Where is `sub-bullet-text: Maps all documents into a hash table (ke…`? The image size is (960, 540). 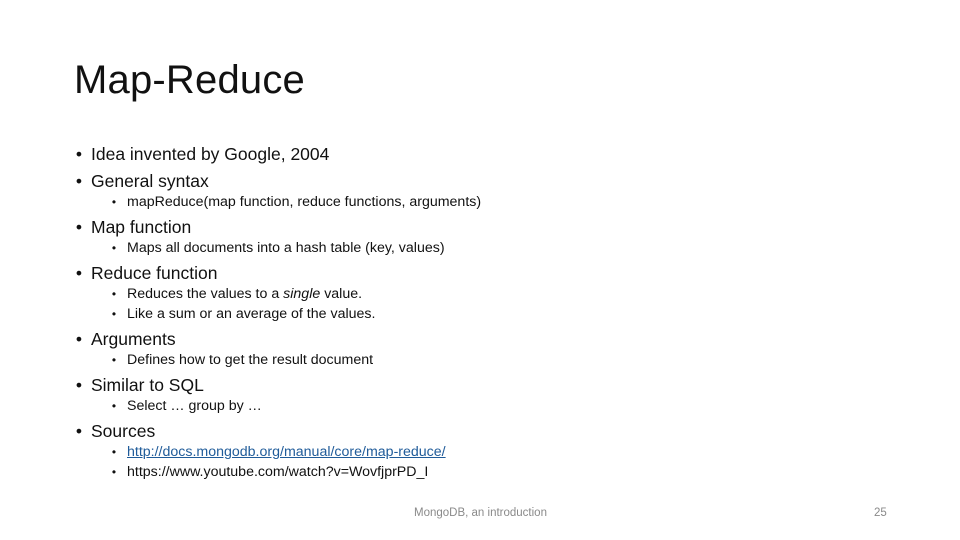 sub-bullet-text: Maps all documents into a hash table (ke… is located at coordinates (286, 248).